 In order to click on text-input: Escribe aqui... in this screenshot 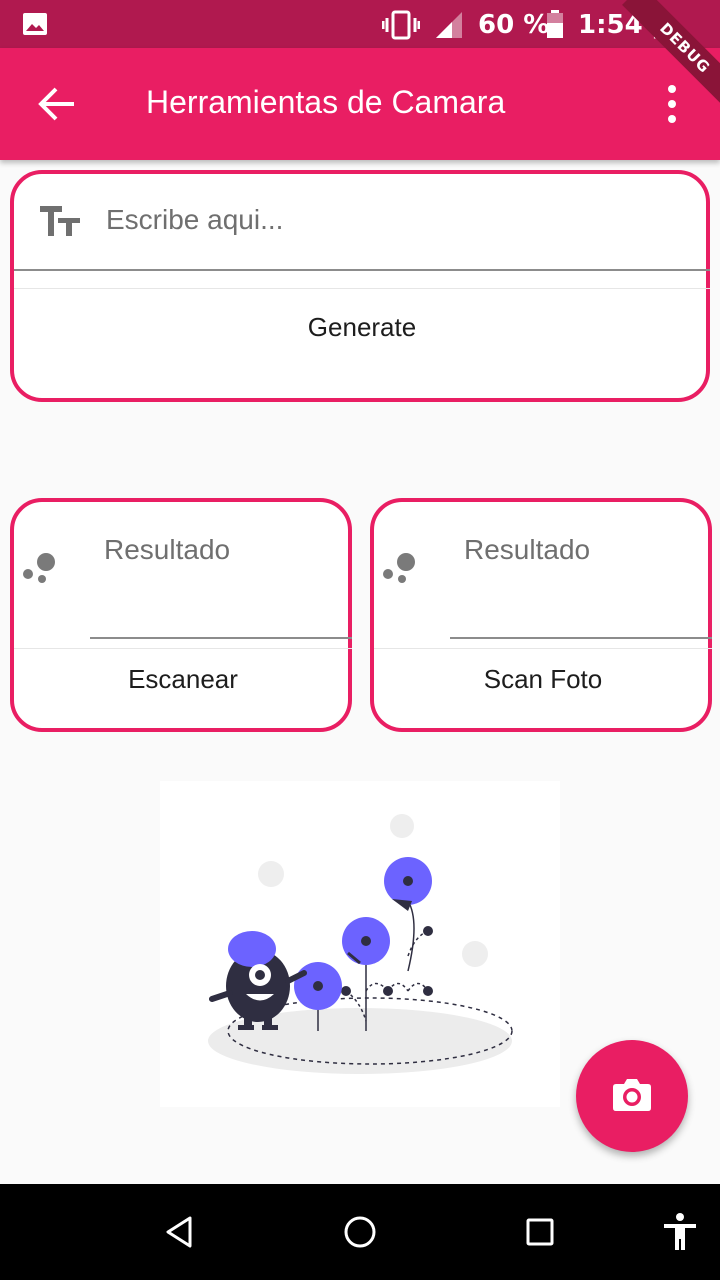, I will do `click(194, 220)`.